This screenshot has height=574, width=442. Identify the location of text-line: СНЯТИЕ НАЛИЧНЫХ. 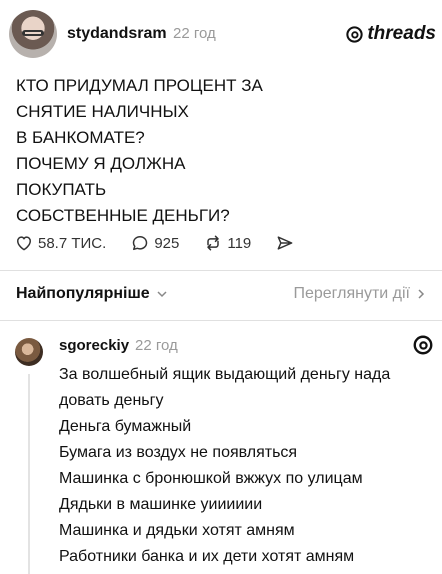
(102, 111).